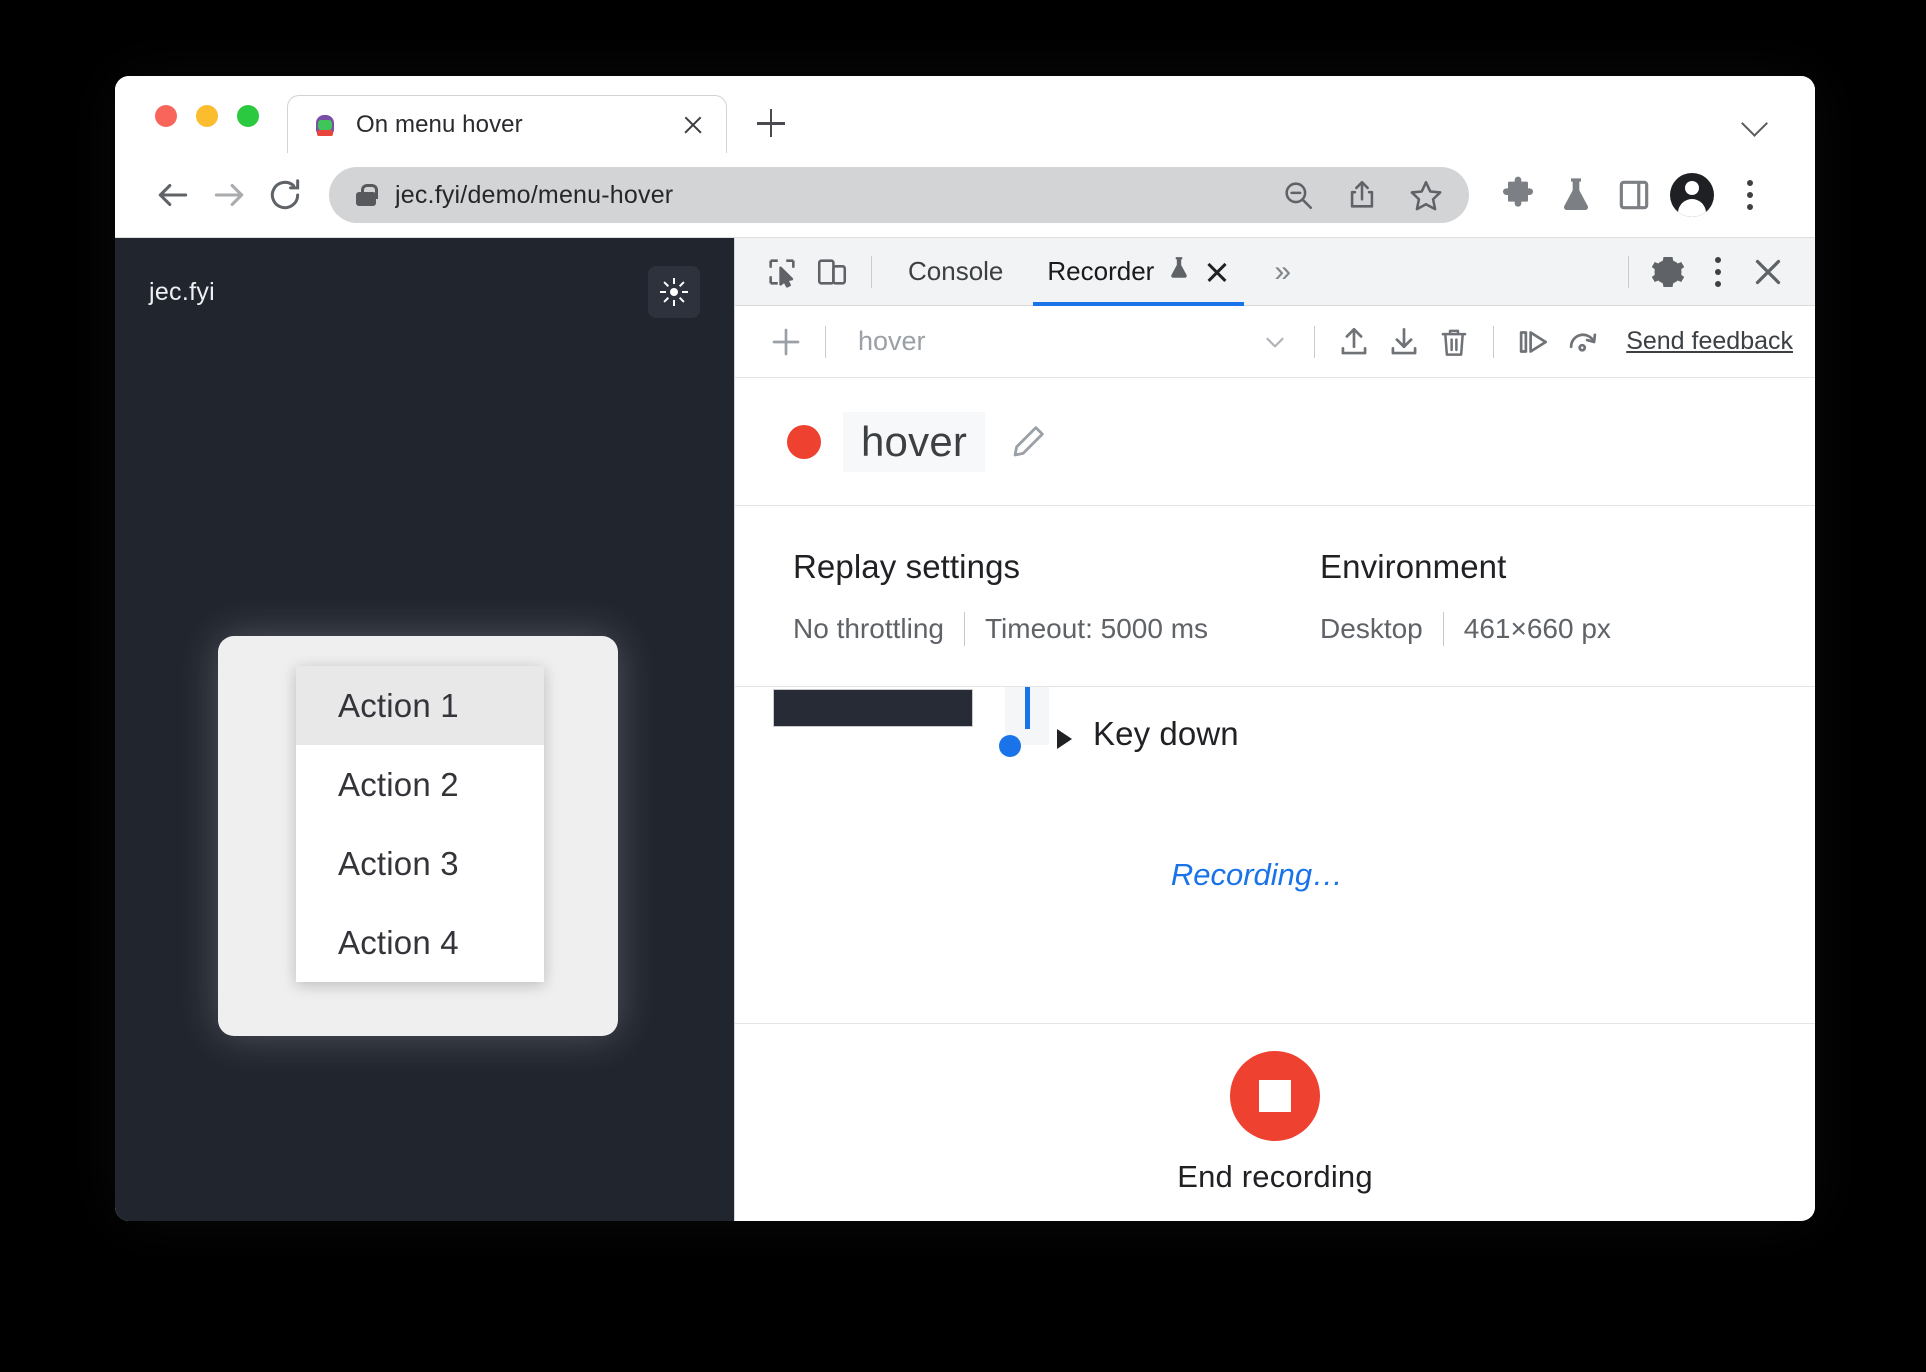 This screenshot has width=1926, height=1372. What do you see at coordinates (1454, 342) in the screenshot?
I see `delete-icon` at bounding box center [1454, 342].